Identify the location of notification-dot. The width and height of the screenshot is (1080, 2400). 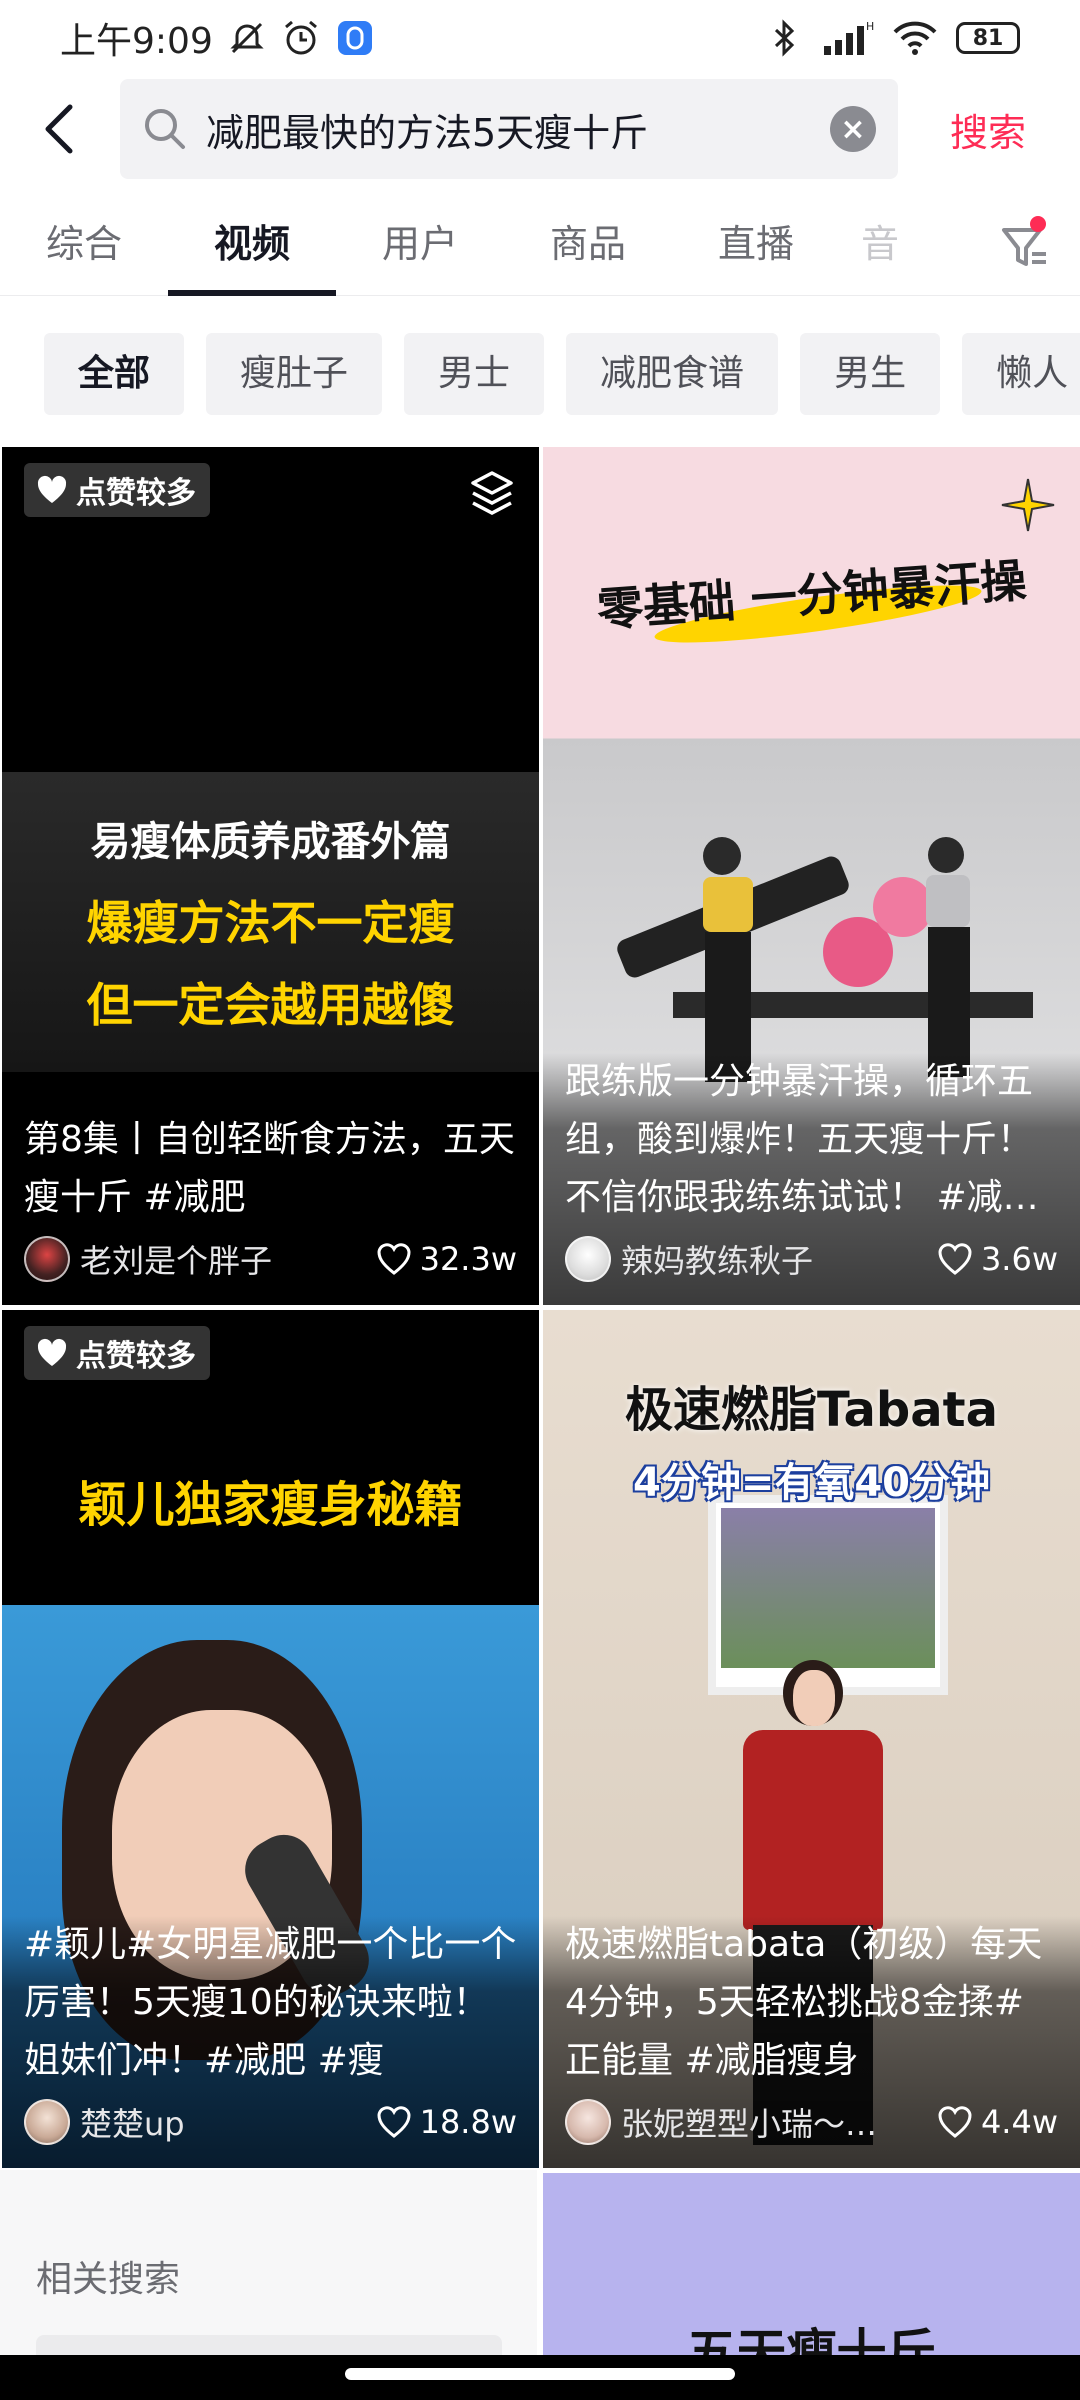
(1038, 224).